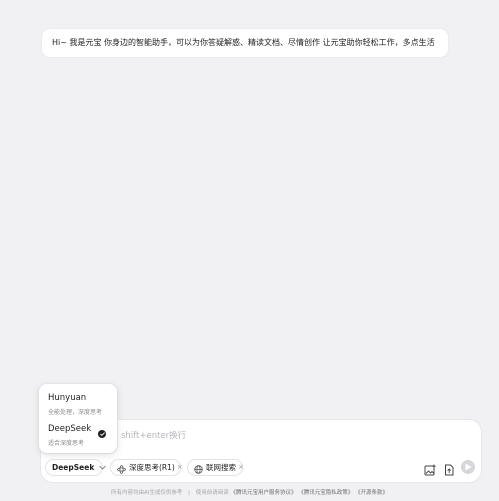 This screenshot has height=501, width=499. I want to click on deep-think-label: 深度思考(R1), so click(152, 467).